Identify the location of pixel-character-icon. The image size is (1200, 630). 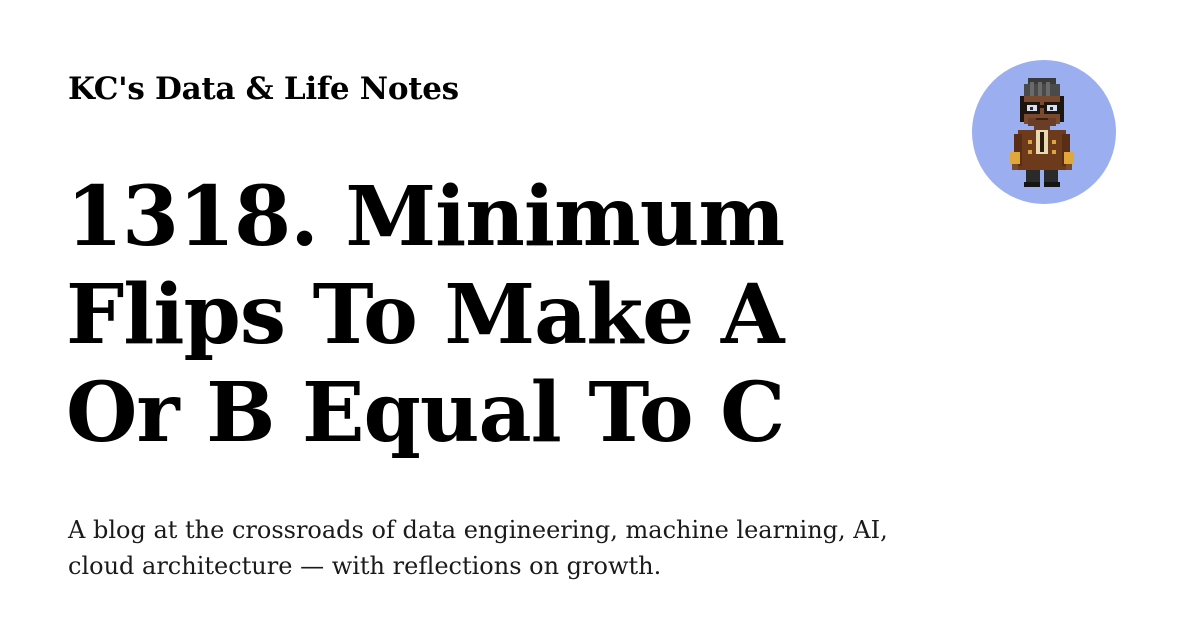
(1044, 132).